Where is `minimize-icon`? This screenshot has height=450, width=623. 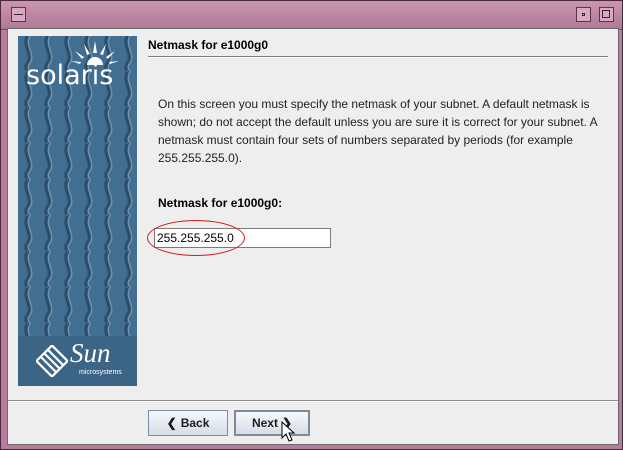
minimize-icon is located at coordinates (583, 14).